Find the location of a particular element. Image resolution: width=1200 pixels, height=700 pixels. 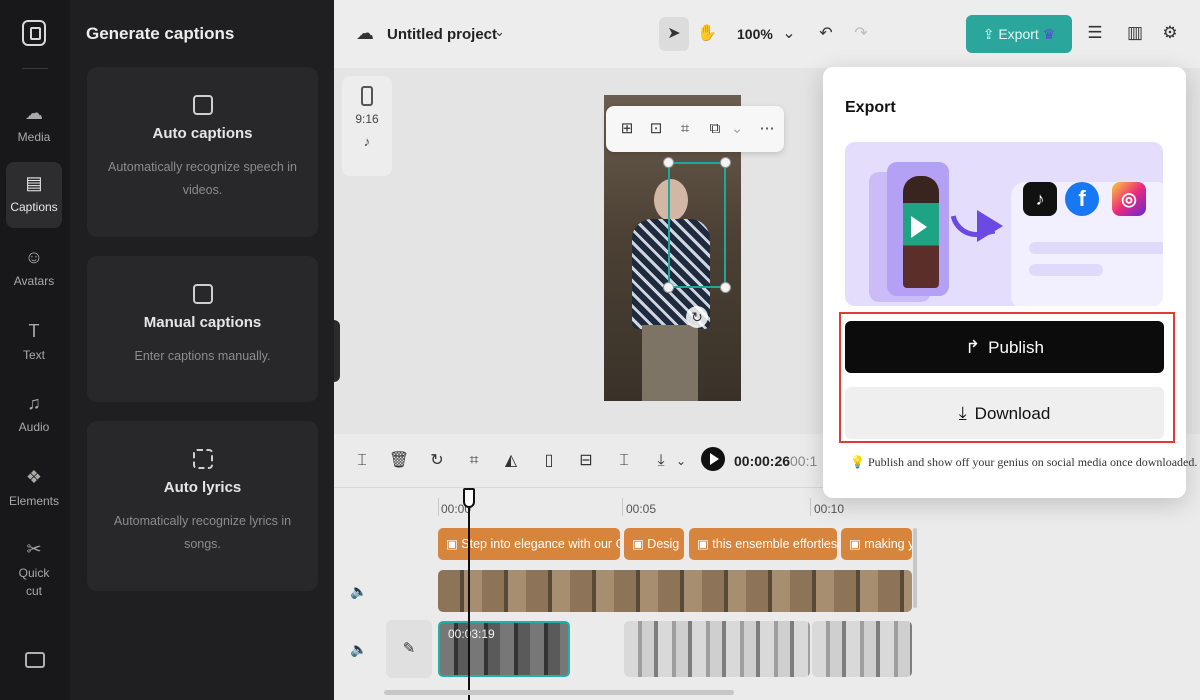

rail-item-elements: ❖ Elements is located at coordinates (34, 489).